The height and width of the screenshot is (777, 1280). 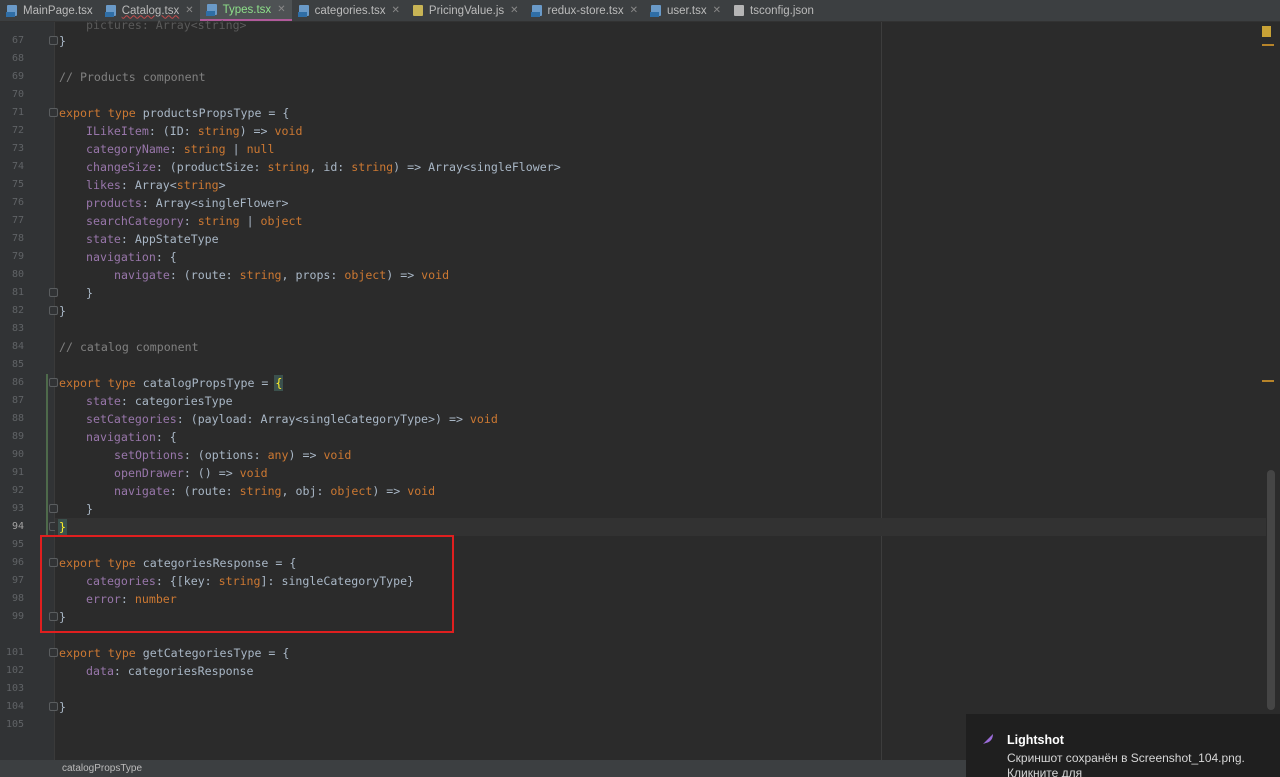 What do you see at coordinates (194, 131) in the screenshot?
I see `code-line: ILikeItem: (ID: string) => void` at bounding box center [194, 131].